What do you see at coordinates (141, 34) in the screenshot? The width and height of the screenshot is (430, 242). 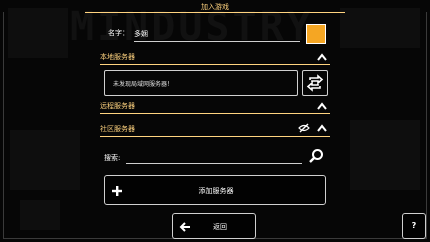 I see `player-name-value: 多娴` at bounding box center [141, 34].